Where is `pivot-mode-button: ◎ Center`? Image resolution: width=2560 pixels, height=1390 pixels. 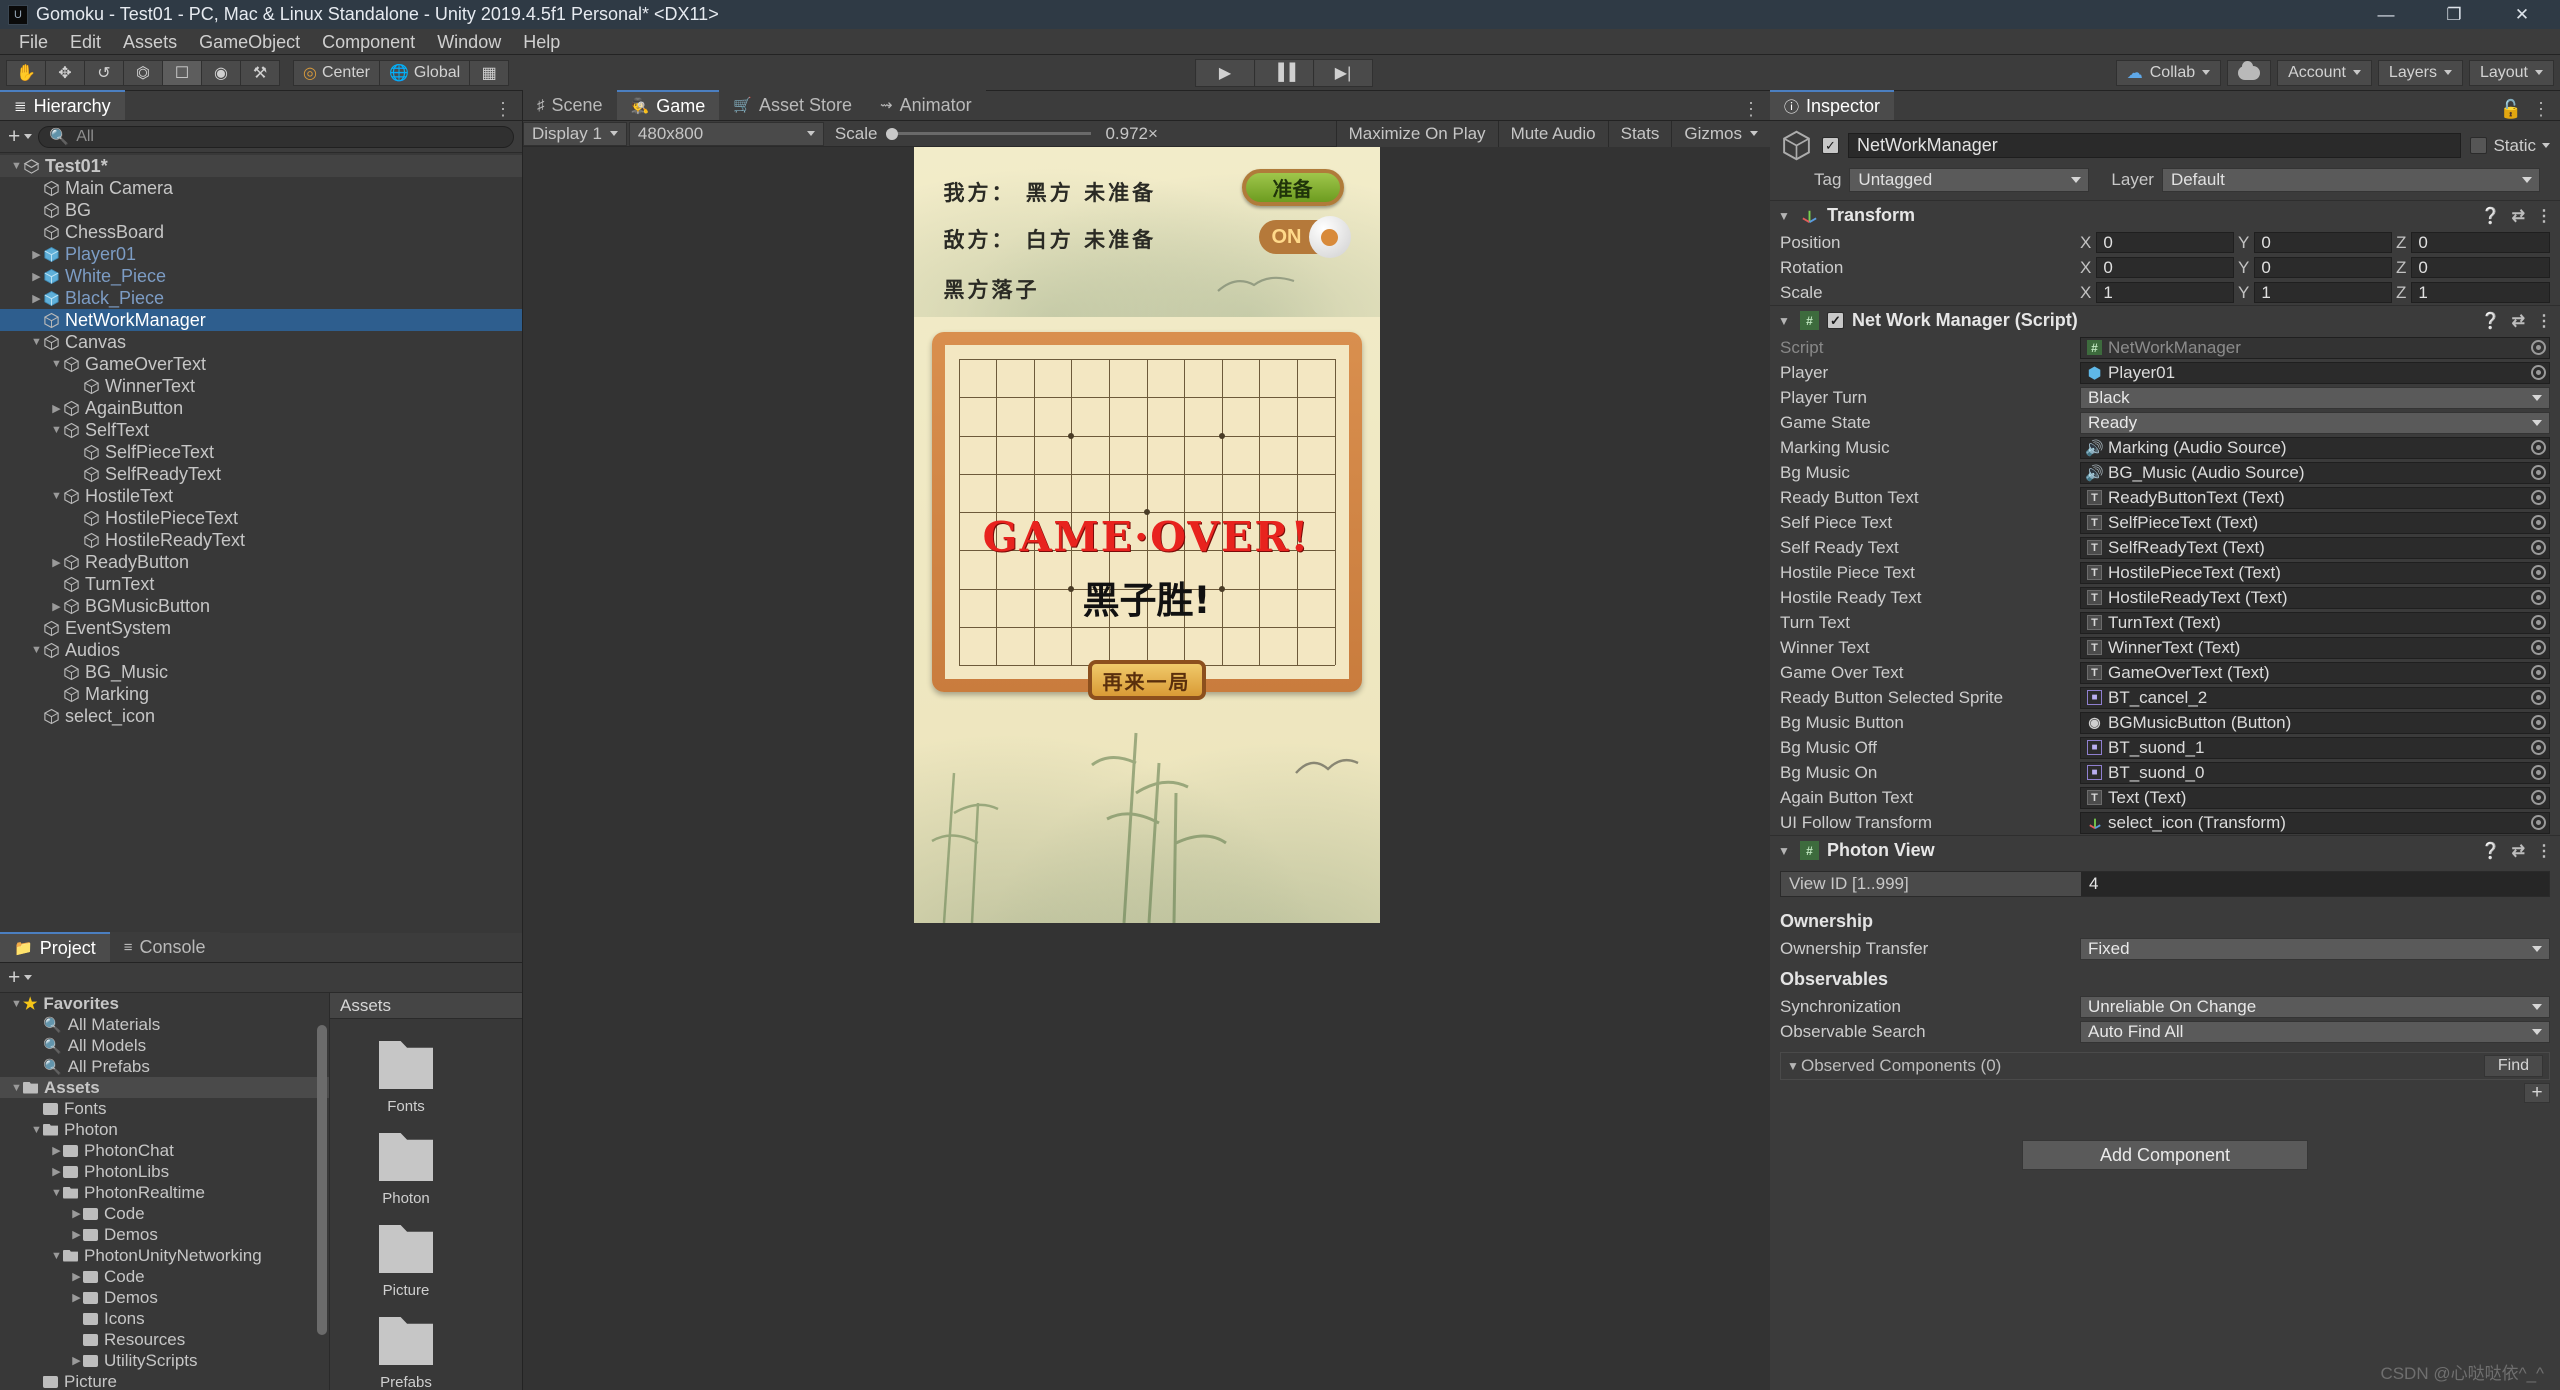
pivot-mode-button: ◎ Center is located at coordinates (336, 72).